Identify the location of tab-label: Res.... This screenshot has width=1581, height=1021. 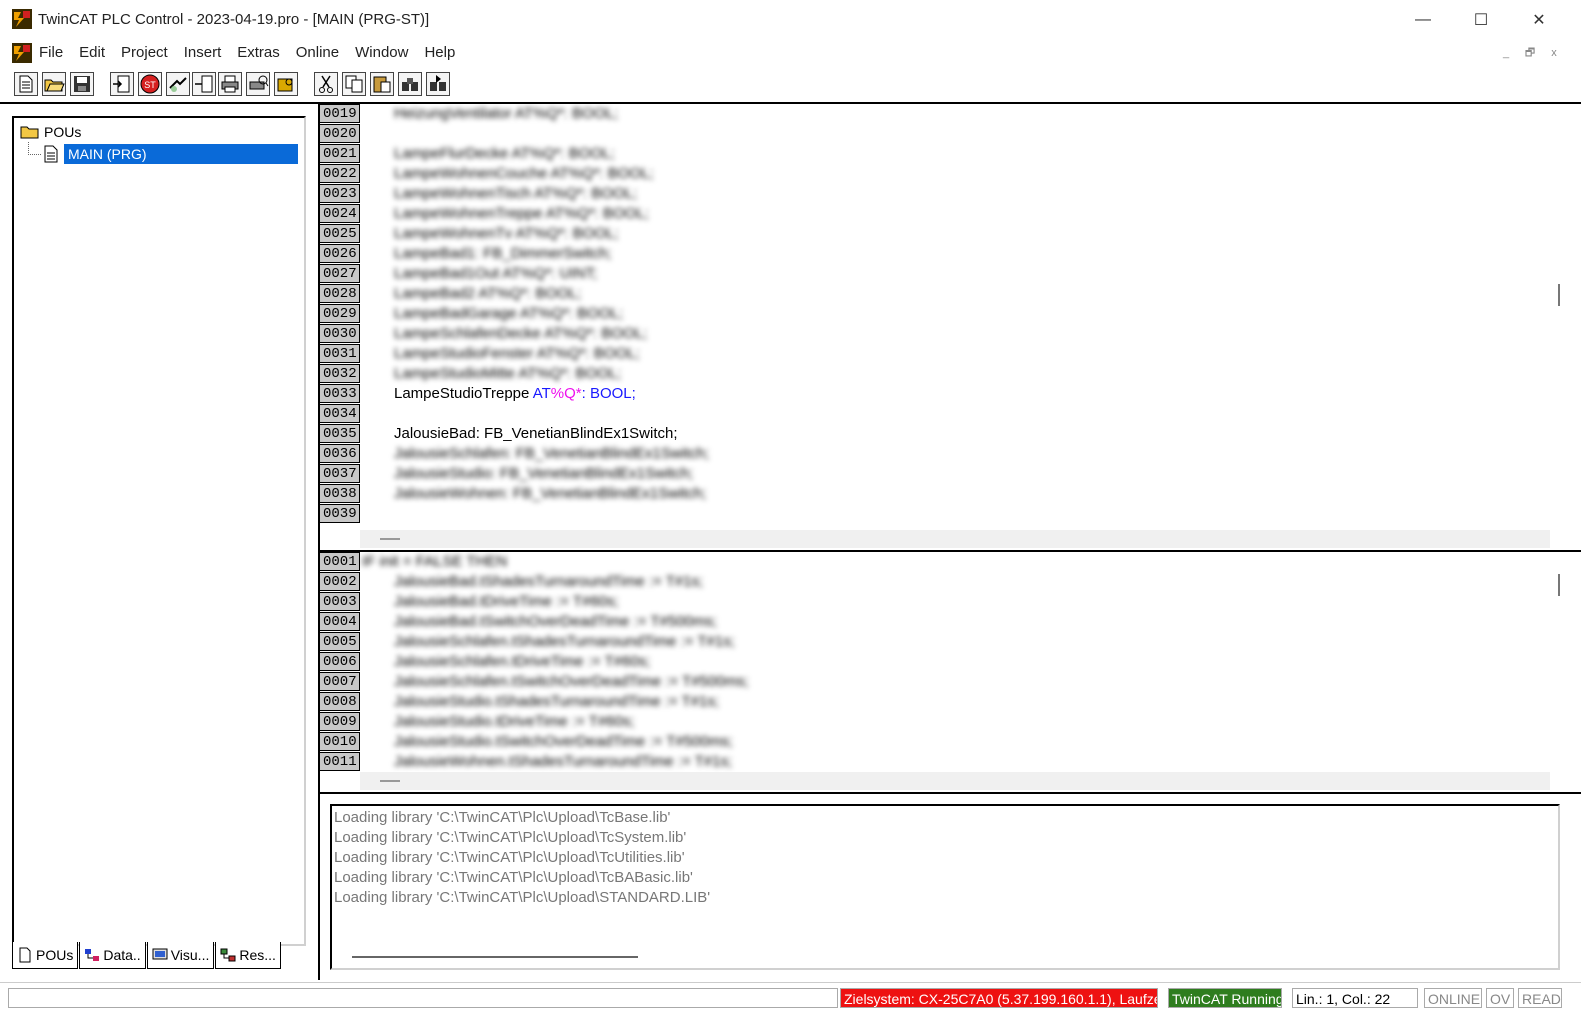
(257, 955).